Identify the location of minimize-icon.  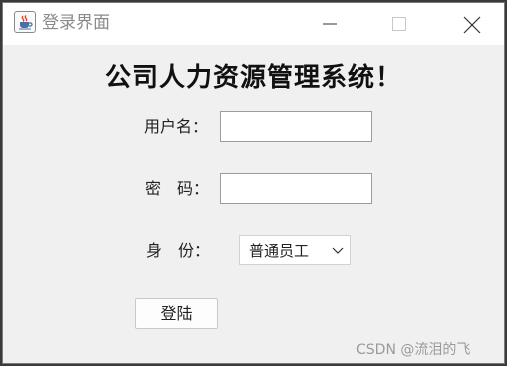
(330, 24).